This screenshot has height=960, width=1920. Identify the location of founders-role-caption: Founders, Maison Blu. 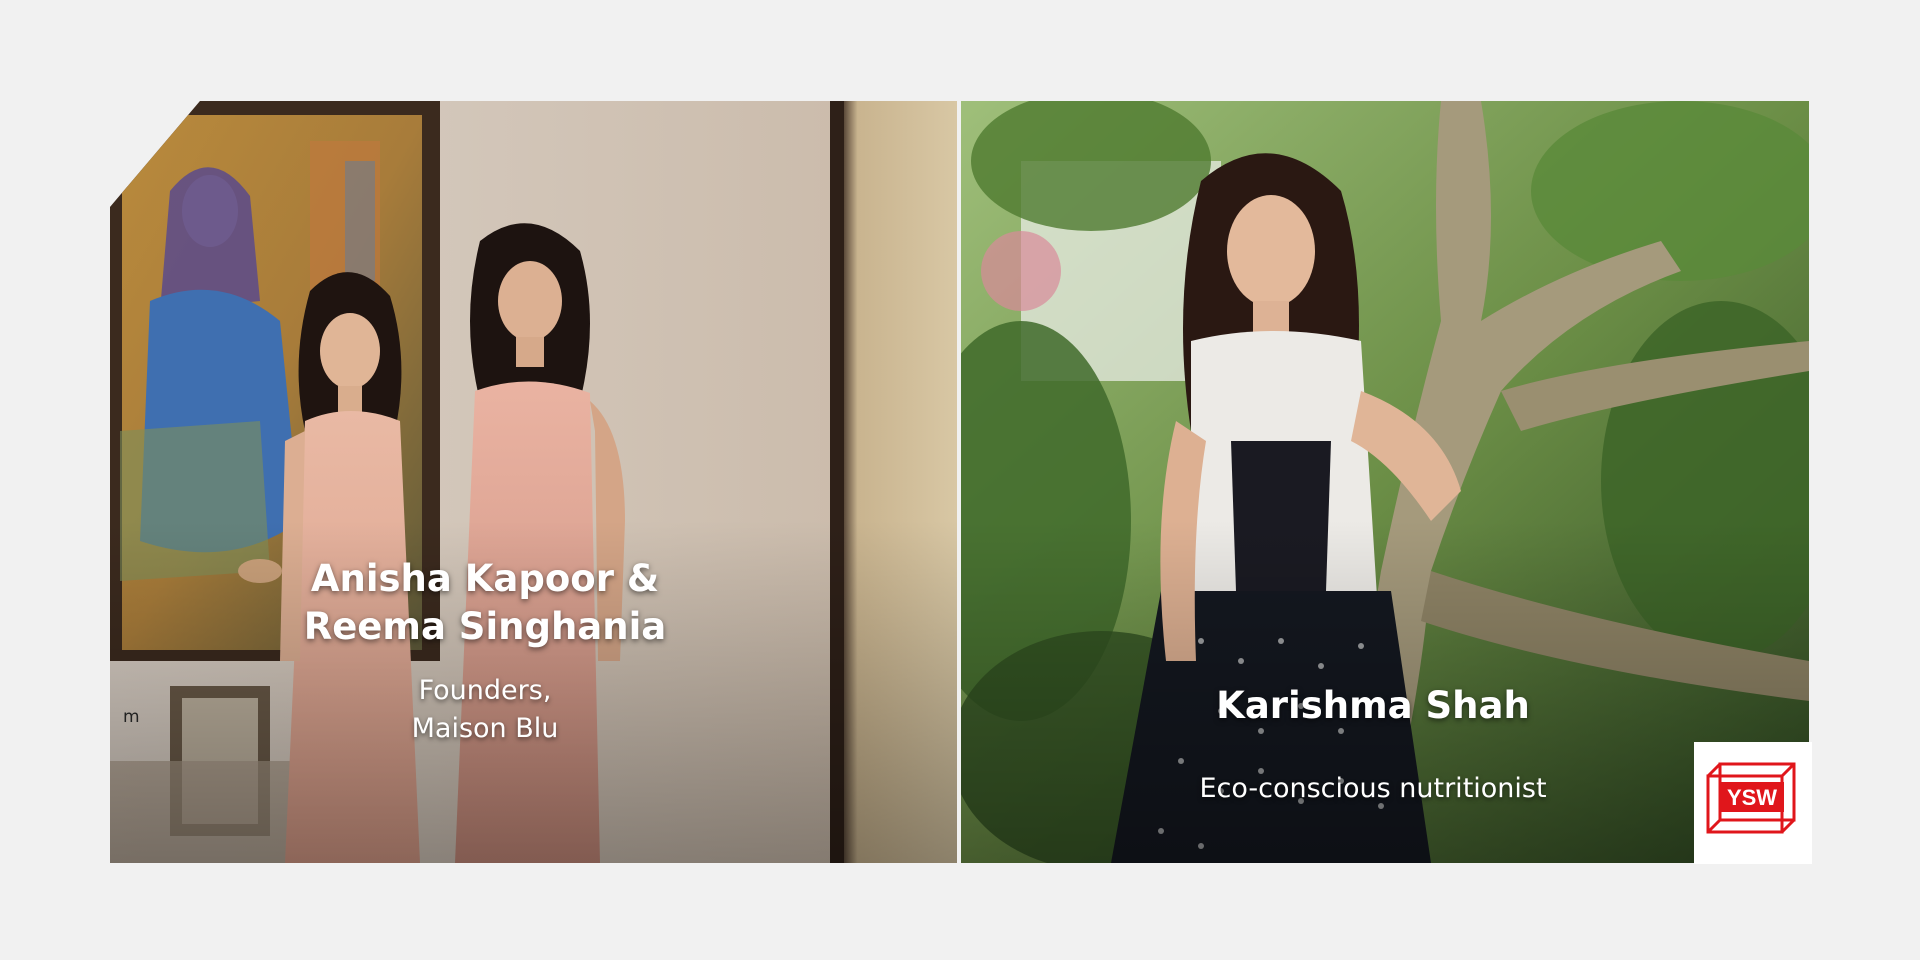
(485, 710).